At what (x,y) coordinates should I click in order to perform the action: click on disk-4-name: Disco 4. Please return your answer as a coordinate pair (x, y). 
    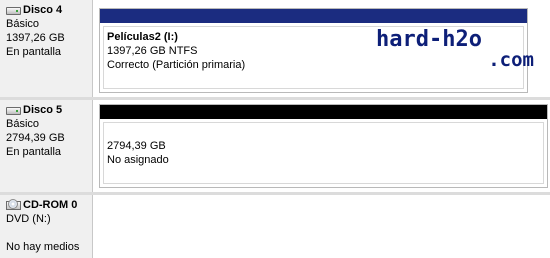
    Looking at the image, I should click on (43, 10).